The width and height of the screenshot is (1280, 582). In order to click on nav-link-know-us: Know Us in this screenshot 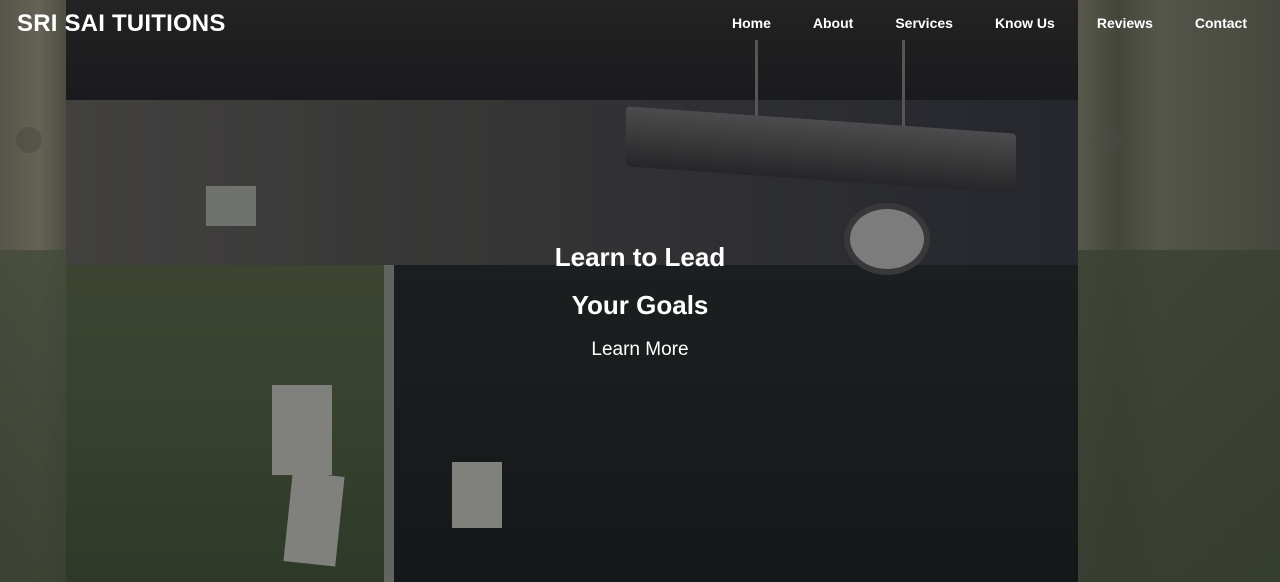, I will do `click(1025, 23)`.